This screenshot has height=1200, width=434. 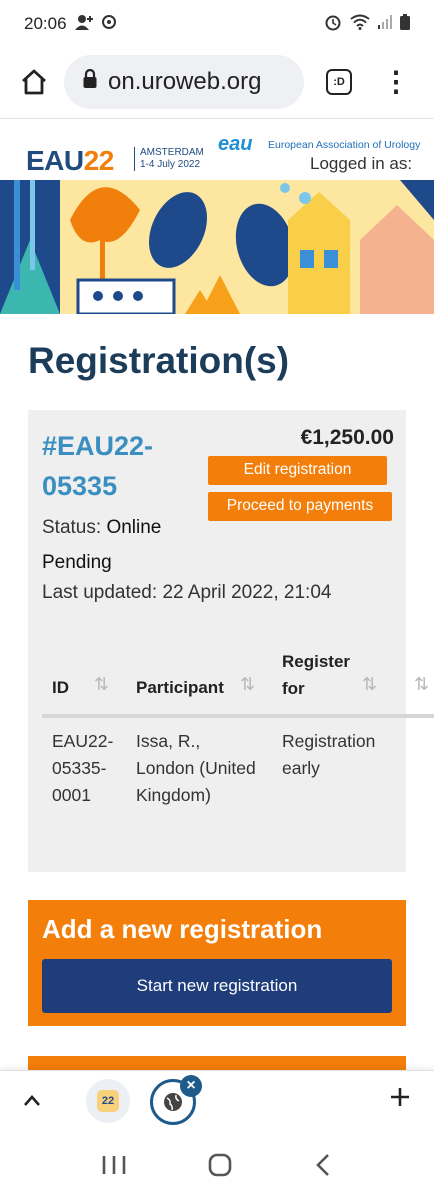 I want to click on recents-button, so click(x=114, y=1167).